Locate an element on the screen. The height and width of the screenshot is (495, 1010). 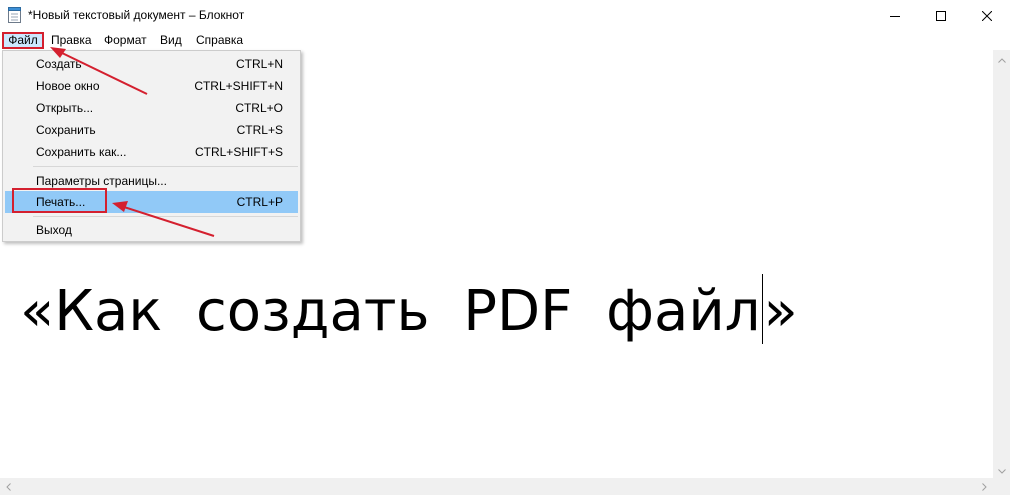
close-button is located at coordinates (987, 15).